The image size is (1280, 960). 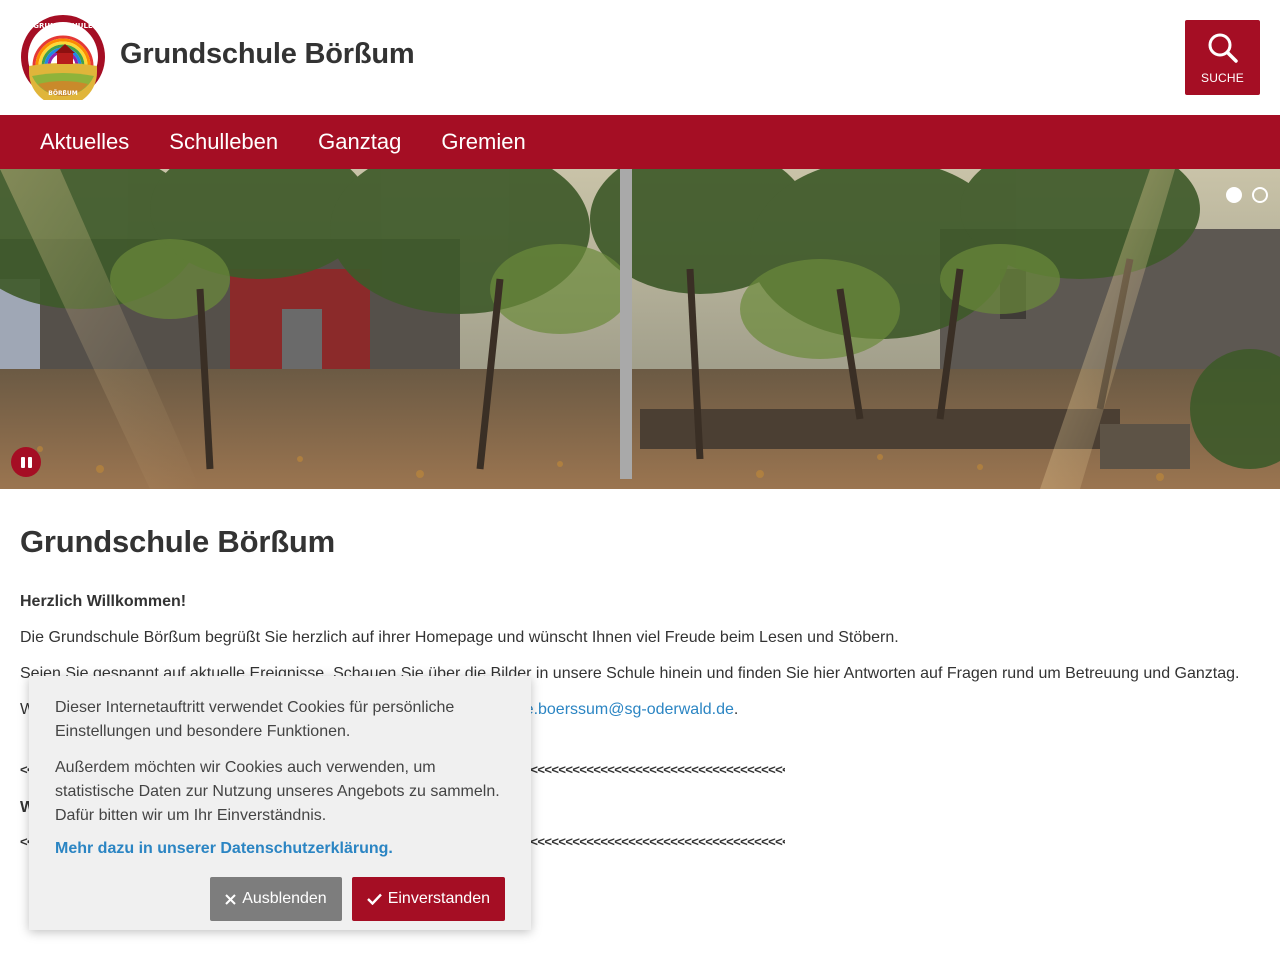 I want to click on cookie-buttons: Ausblenden Einverstanden, so click(x=357, y=899).